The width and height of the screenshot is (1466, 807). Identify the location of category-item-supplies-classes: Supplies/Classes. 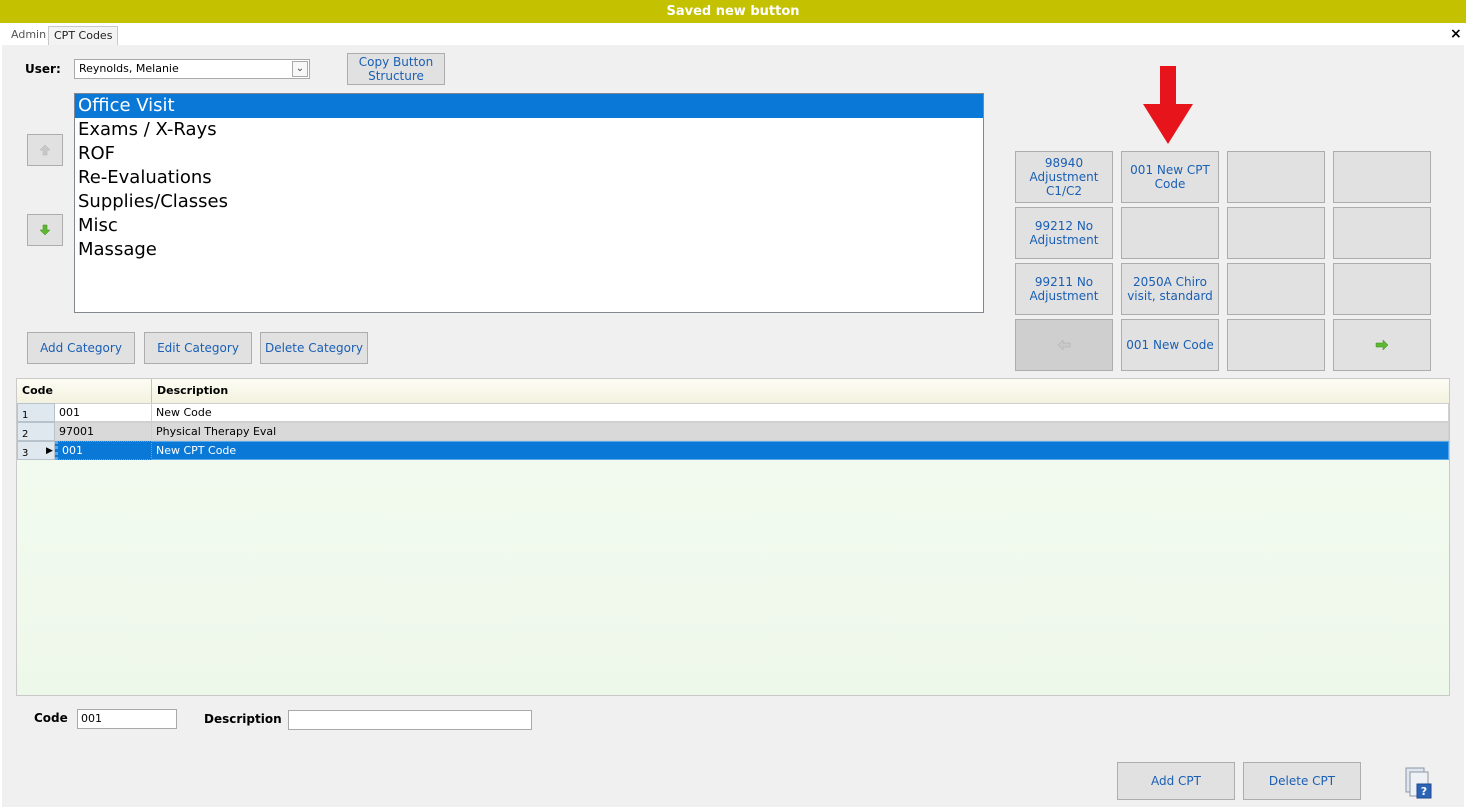
(529, 202).